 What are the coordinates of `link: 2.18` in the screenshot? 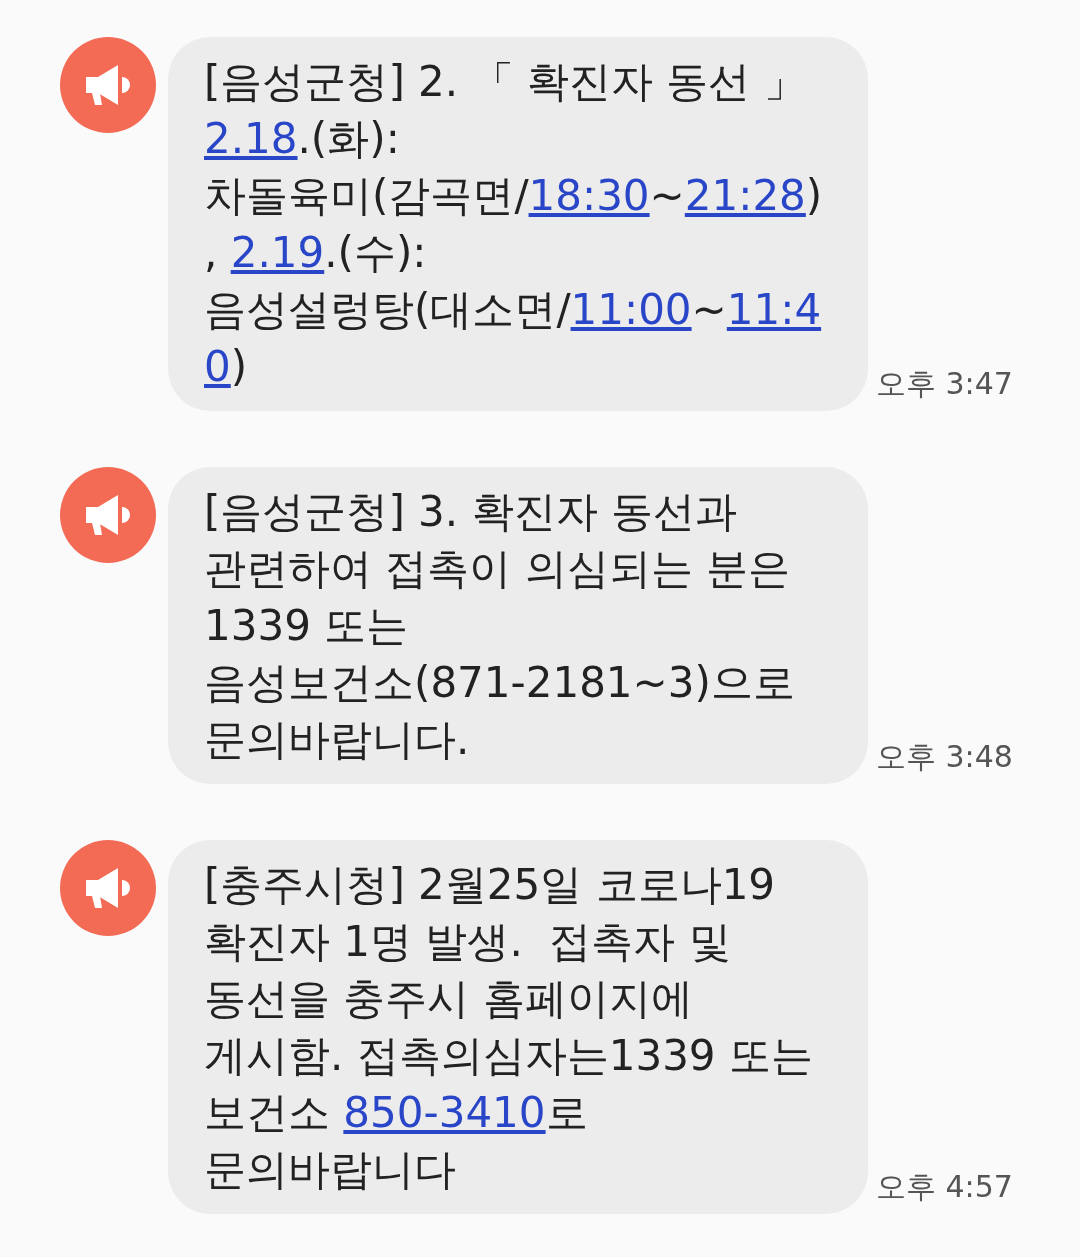 It's located at (251, 138).